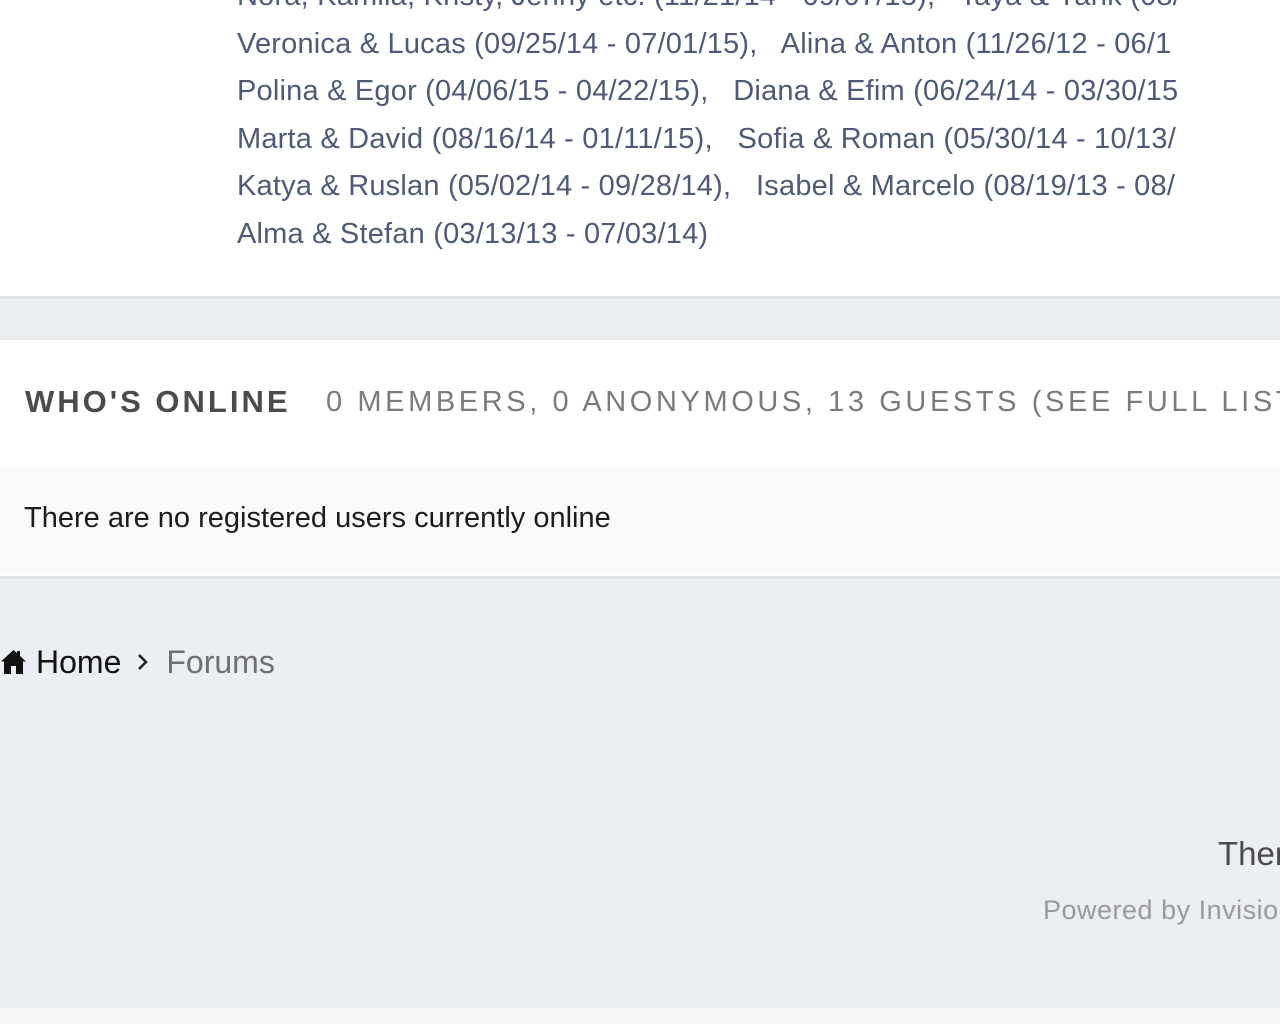  What do you see at coordinates (1249, 854) in the screenshot?
I see `theme-selector-link: Ther` at bounding box center [1249, 854].